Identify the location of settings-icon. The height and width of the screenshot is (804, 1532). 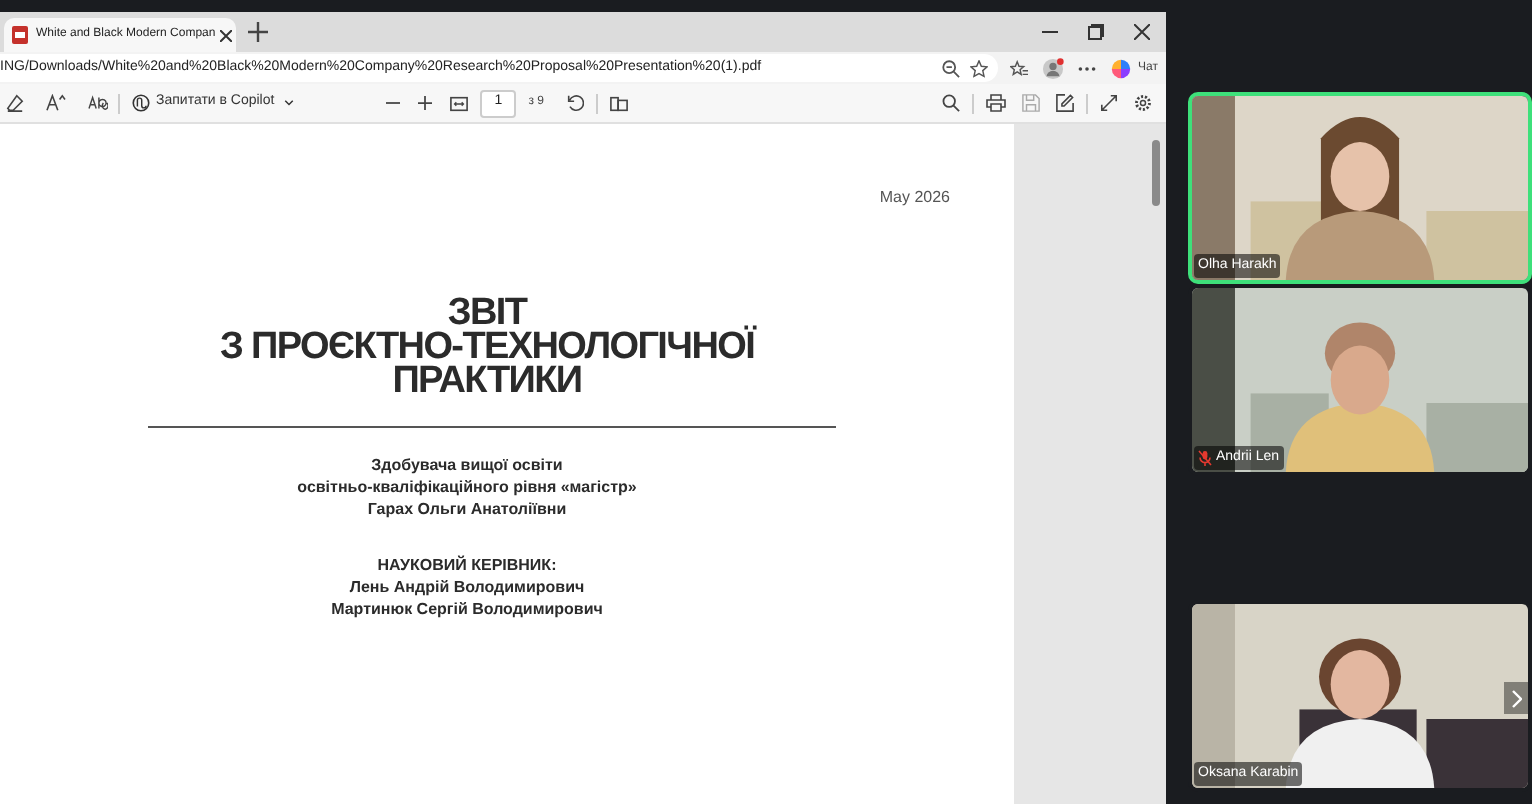
(1143, 103).